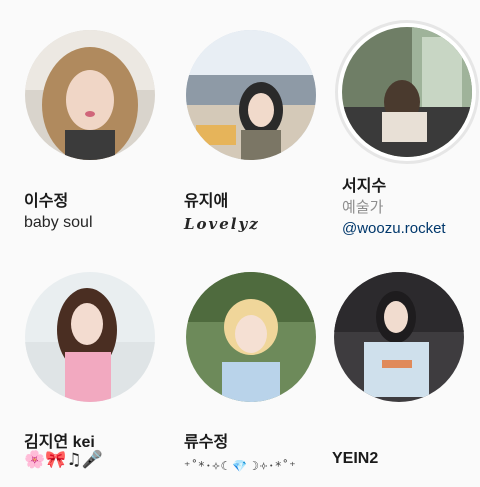 This screenshot has width=480, height=487. I want to click on profile-name: 서지수, so click(364, 184).